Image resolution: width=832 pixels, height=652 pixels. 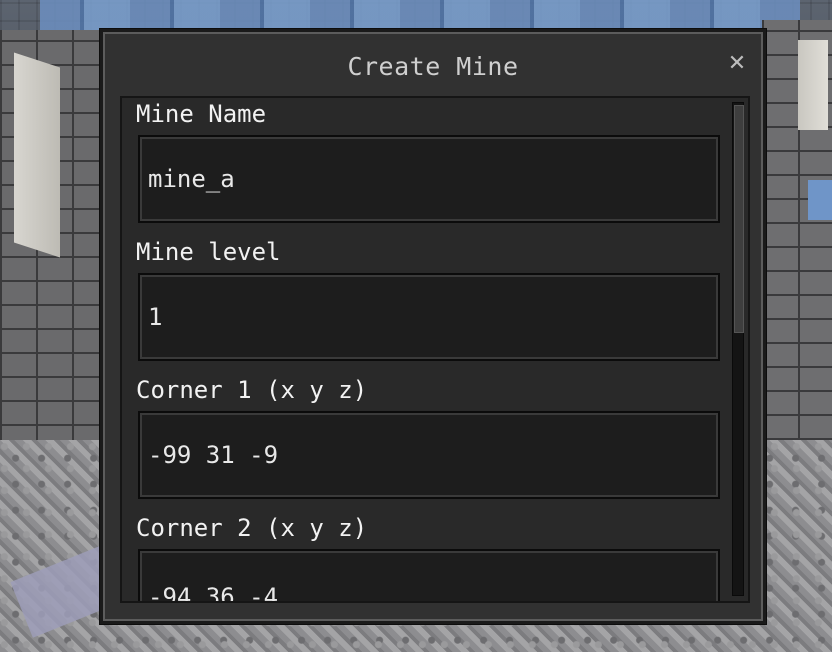 What do you see at coordinates (429, 179) in the screenshot?
I see `mine-name-input: mine_a` at bounding box center [429, 179].